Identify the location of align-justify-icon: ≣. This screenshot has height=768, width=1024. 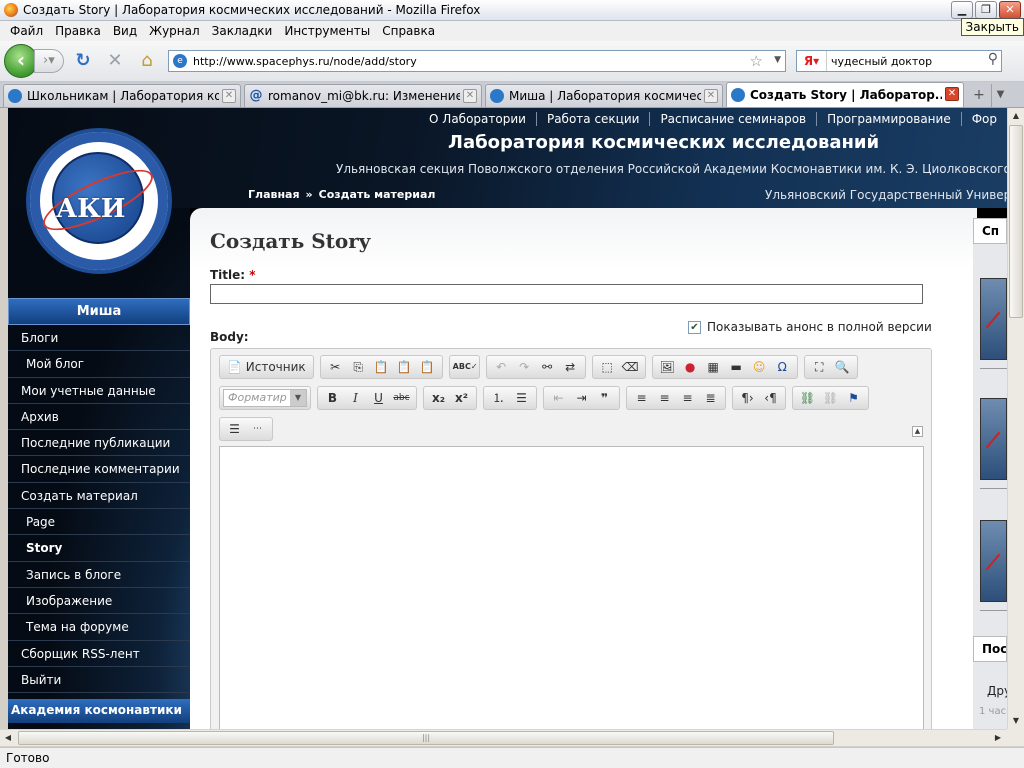
(710, 398).